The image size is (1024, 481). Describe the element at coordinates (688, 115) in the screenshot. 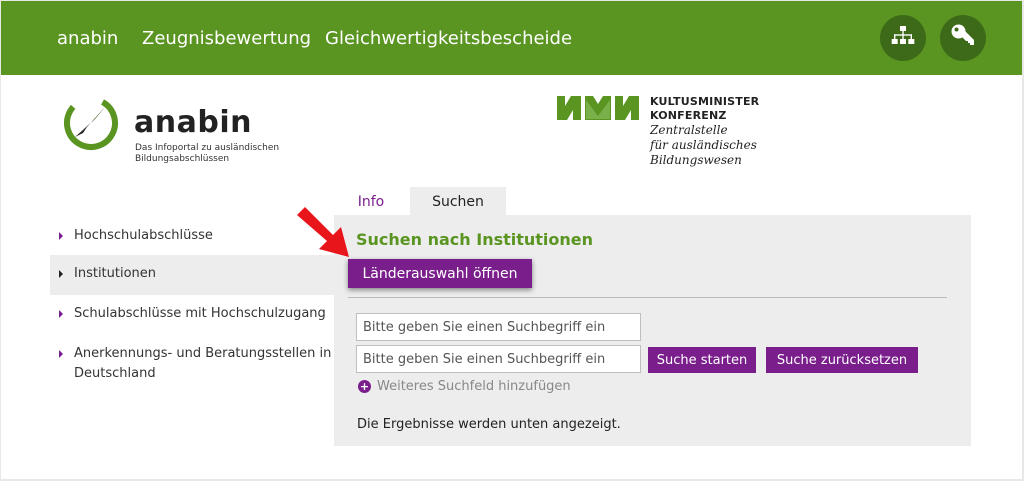

I see `kmk-title-line2: KONFERENZ` at that location.